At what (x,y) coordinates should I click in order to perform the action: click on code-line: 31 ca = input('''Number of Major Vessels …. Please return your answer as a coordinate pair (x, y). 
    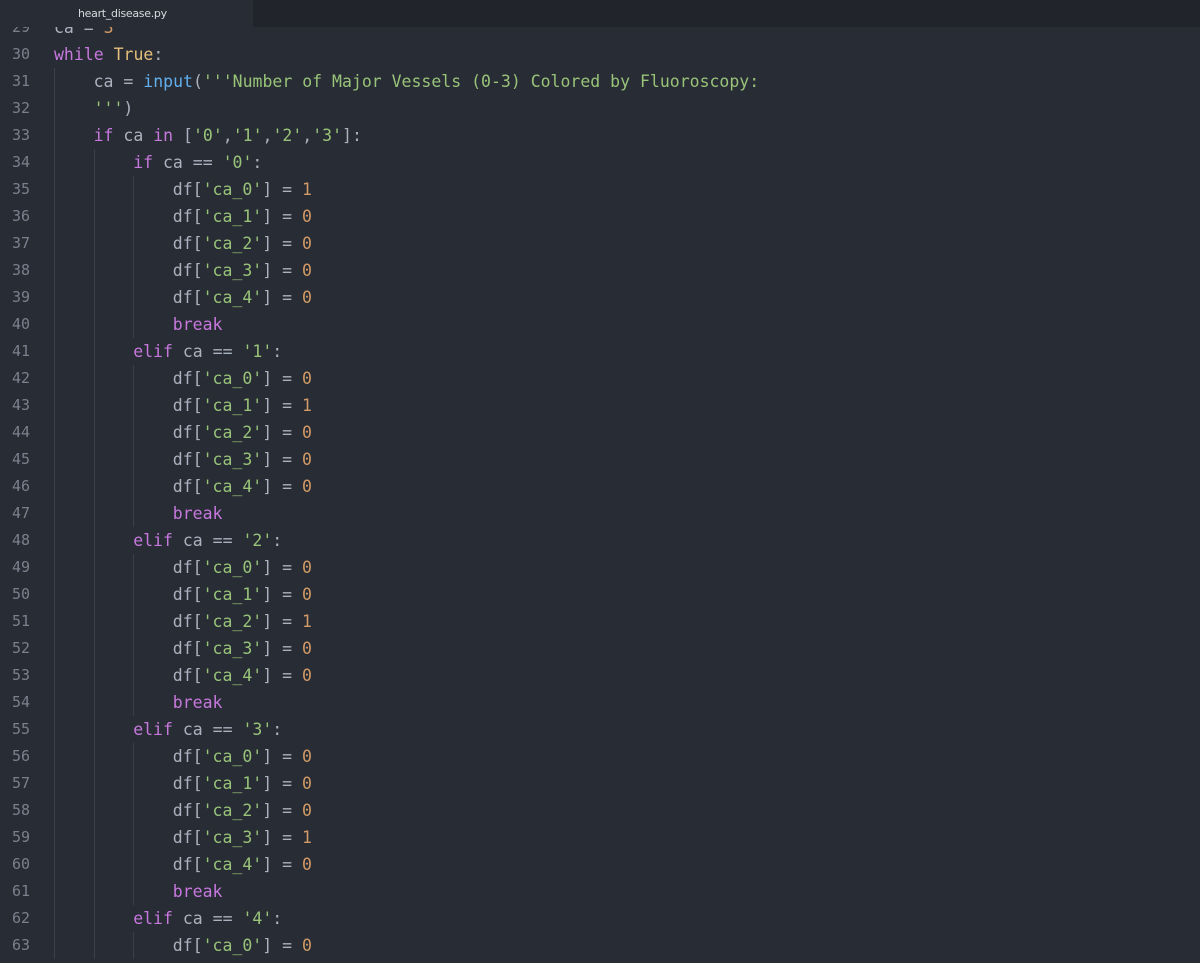
    Looking at the image, I should click on (600, 81).